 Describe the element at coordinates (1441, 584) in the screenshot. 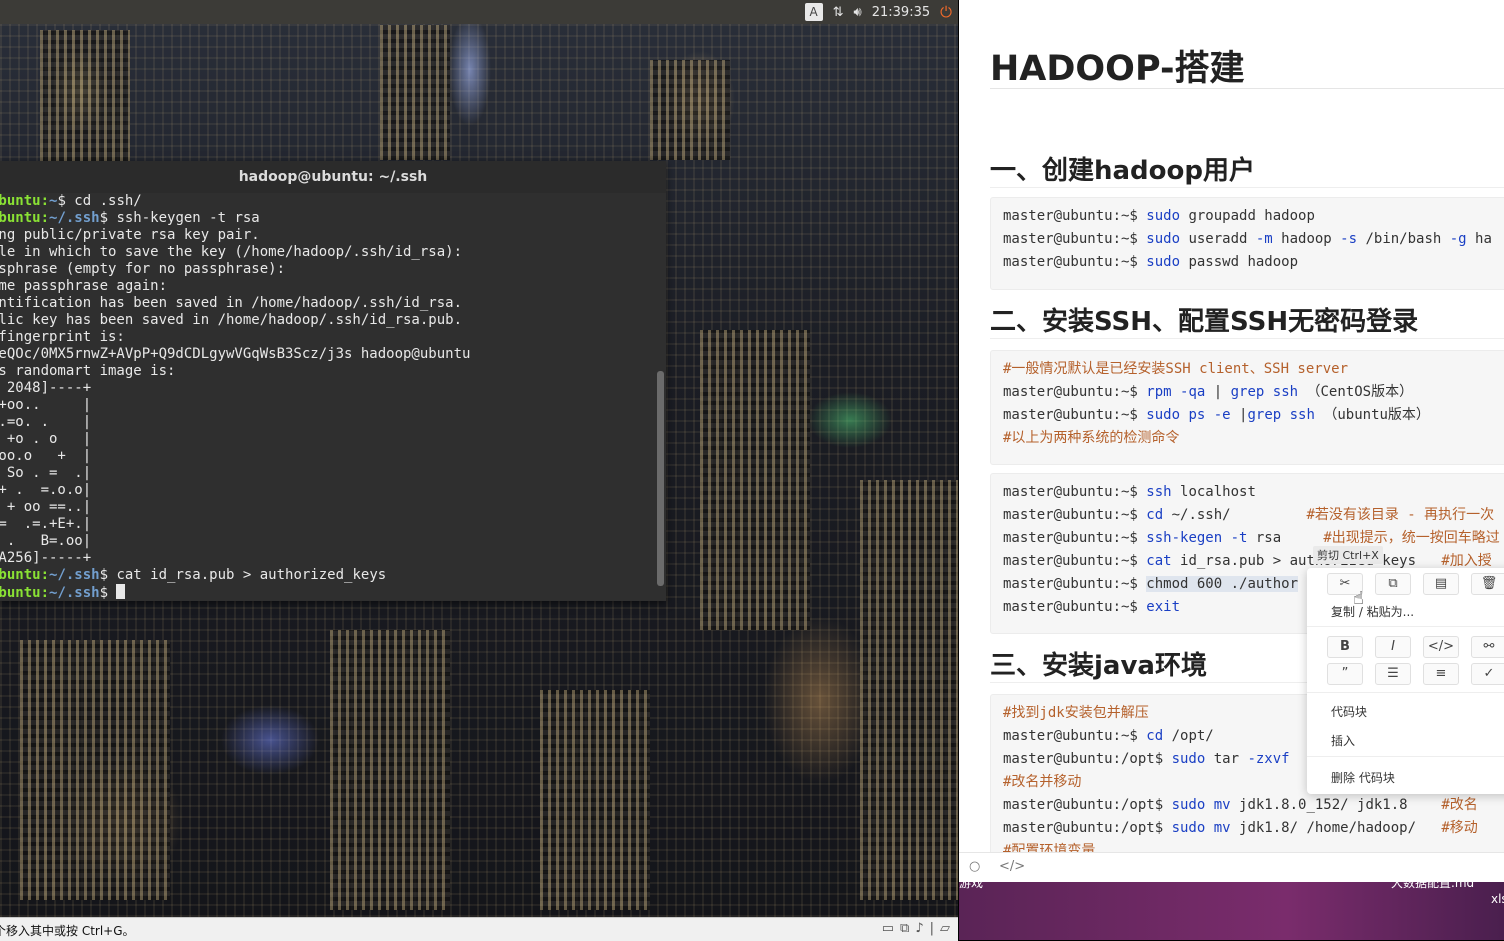

I see `paste-icon: ▤` at that location.